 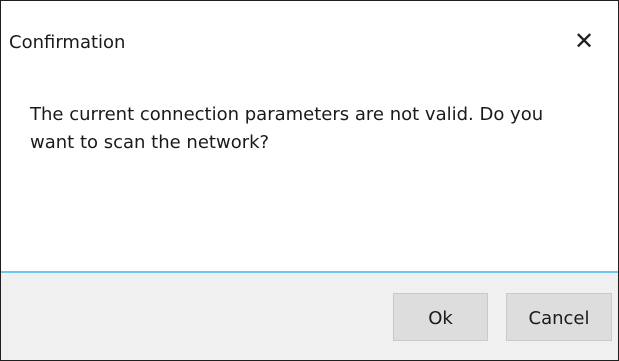 What do you see at coordinates (559, 317) in the screenshot?
I see `cancel-button: Cancel` at bounding box center [559, 317].